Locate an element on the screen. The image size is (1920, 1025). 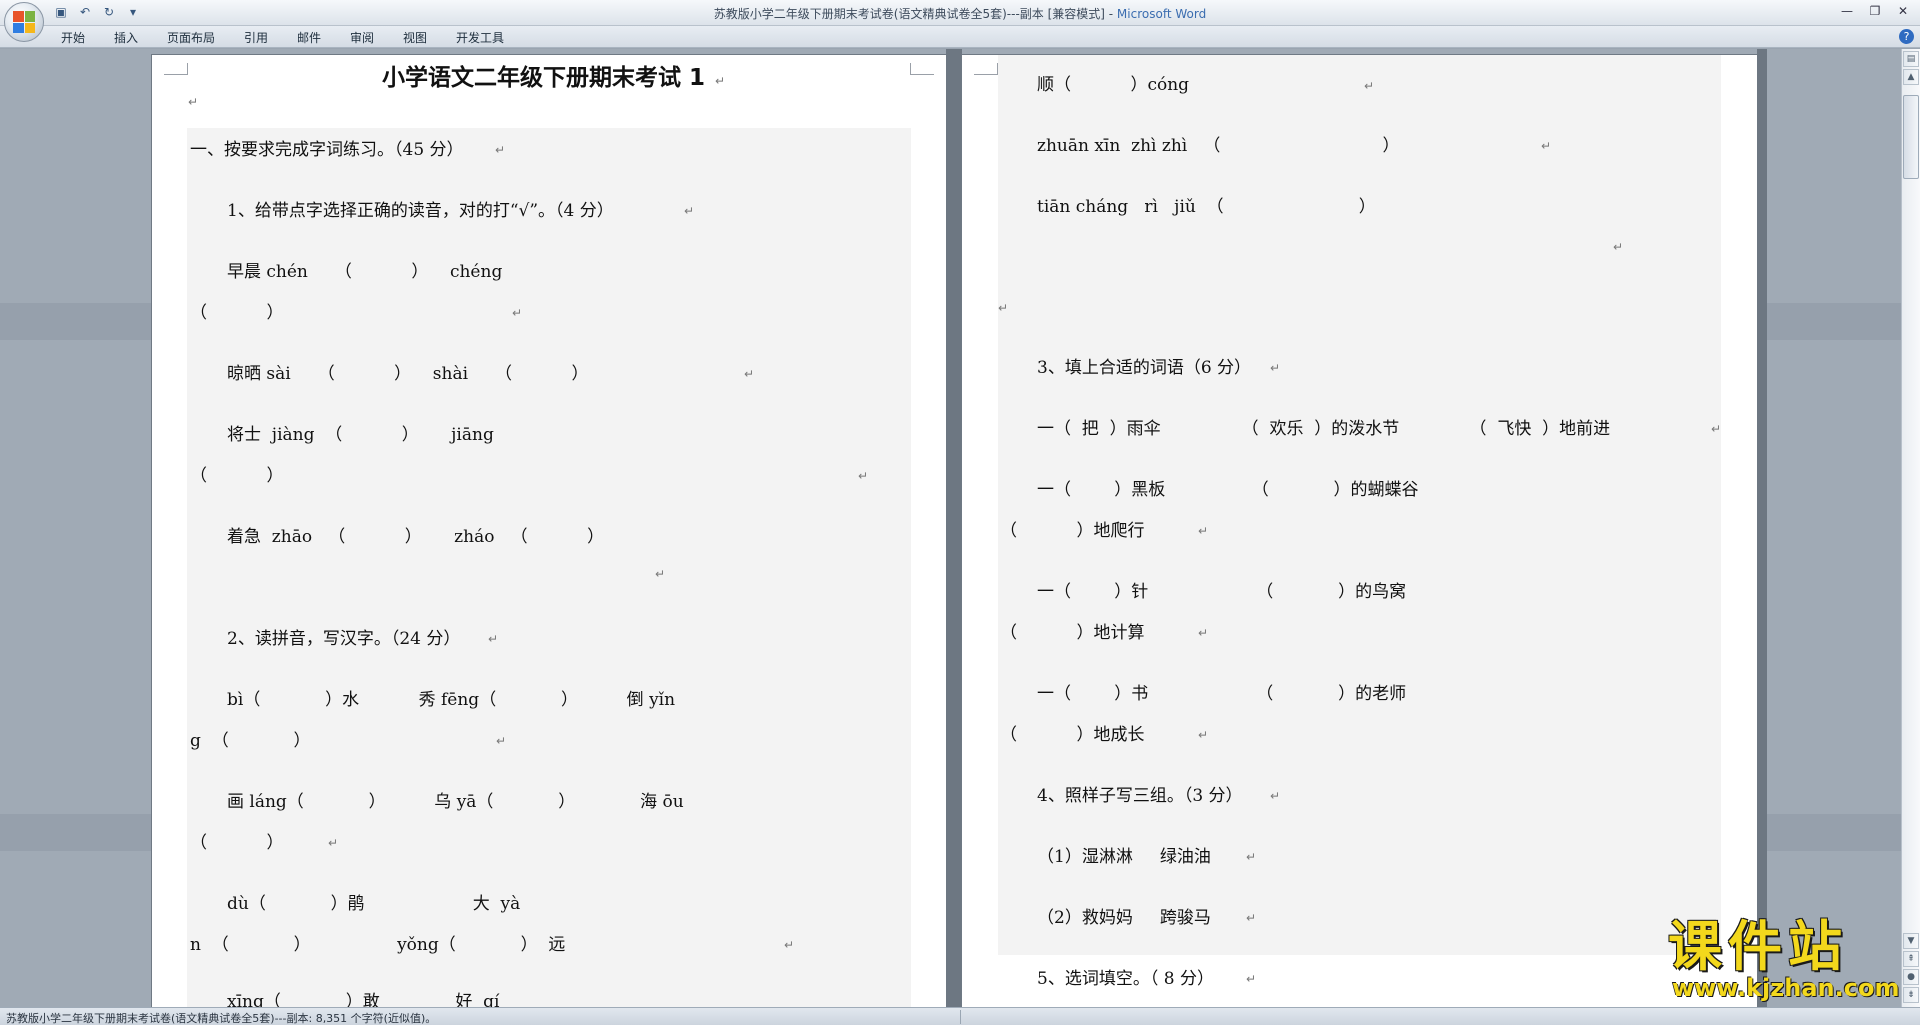
exercise-line: 一（ ）书 （ ）的老师 is located at coordinates (1222, 694).